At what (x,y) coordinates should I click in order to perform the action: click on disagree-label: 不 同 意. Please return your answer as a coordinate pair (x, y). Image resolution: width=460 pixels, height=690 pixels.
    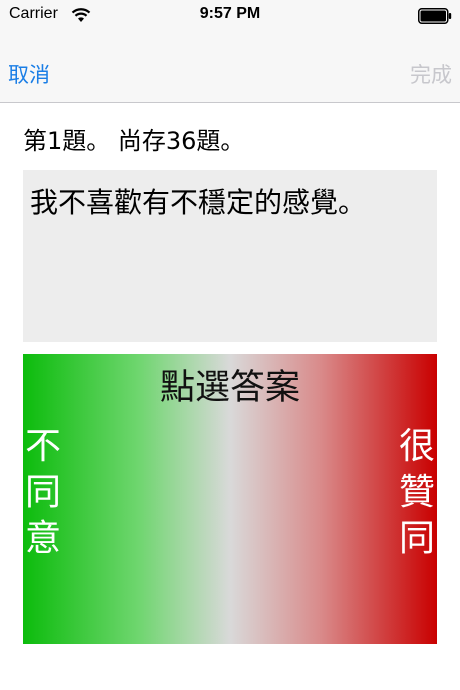
    Looking at the image, I should click on (45, 493).